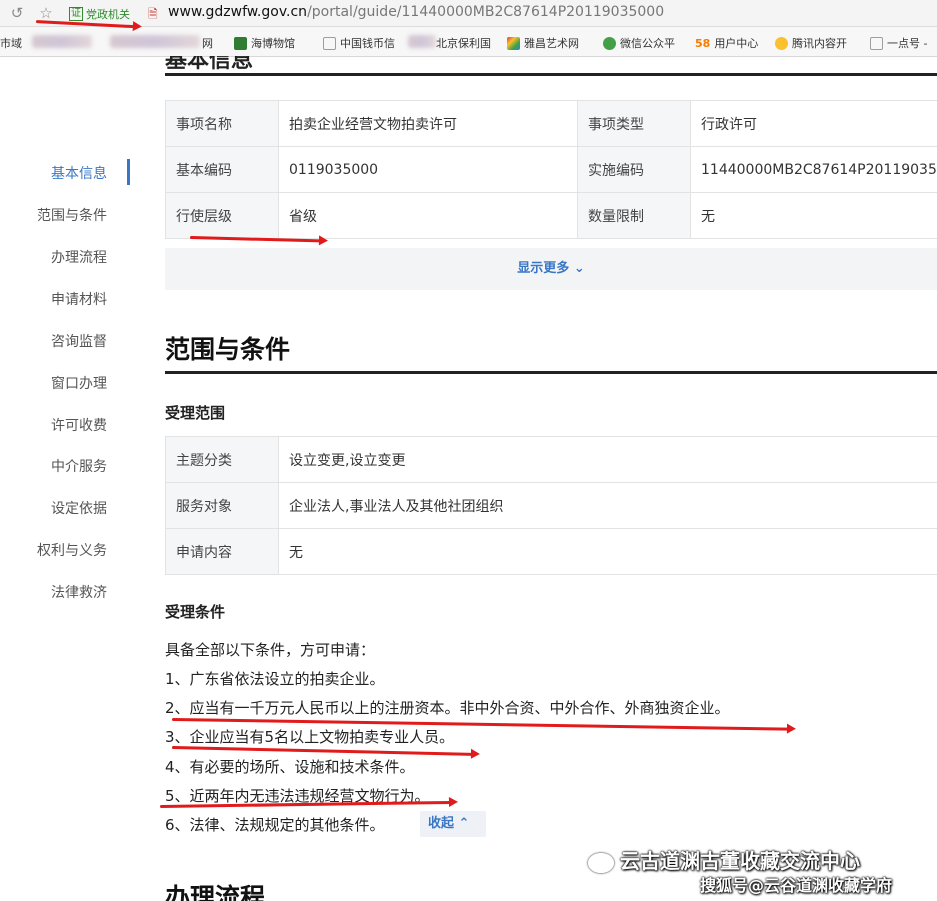 This screenshot has height=901, width=937. I want to click on watermark-text: 云古道渊古董收藏交流中心, so click(740, 861).